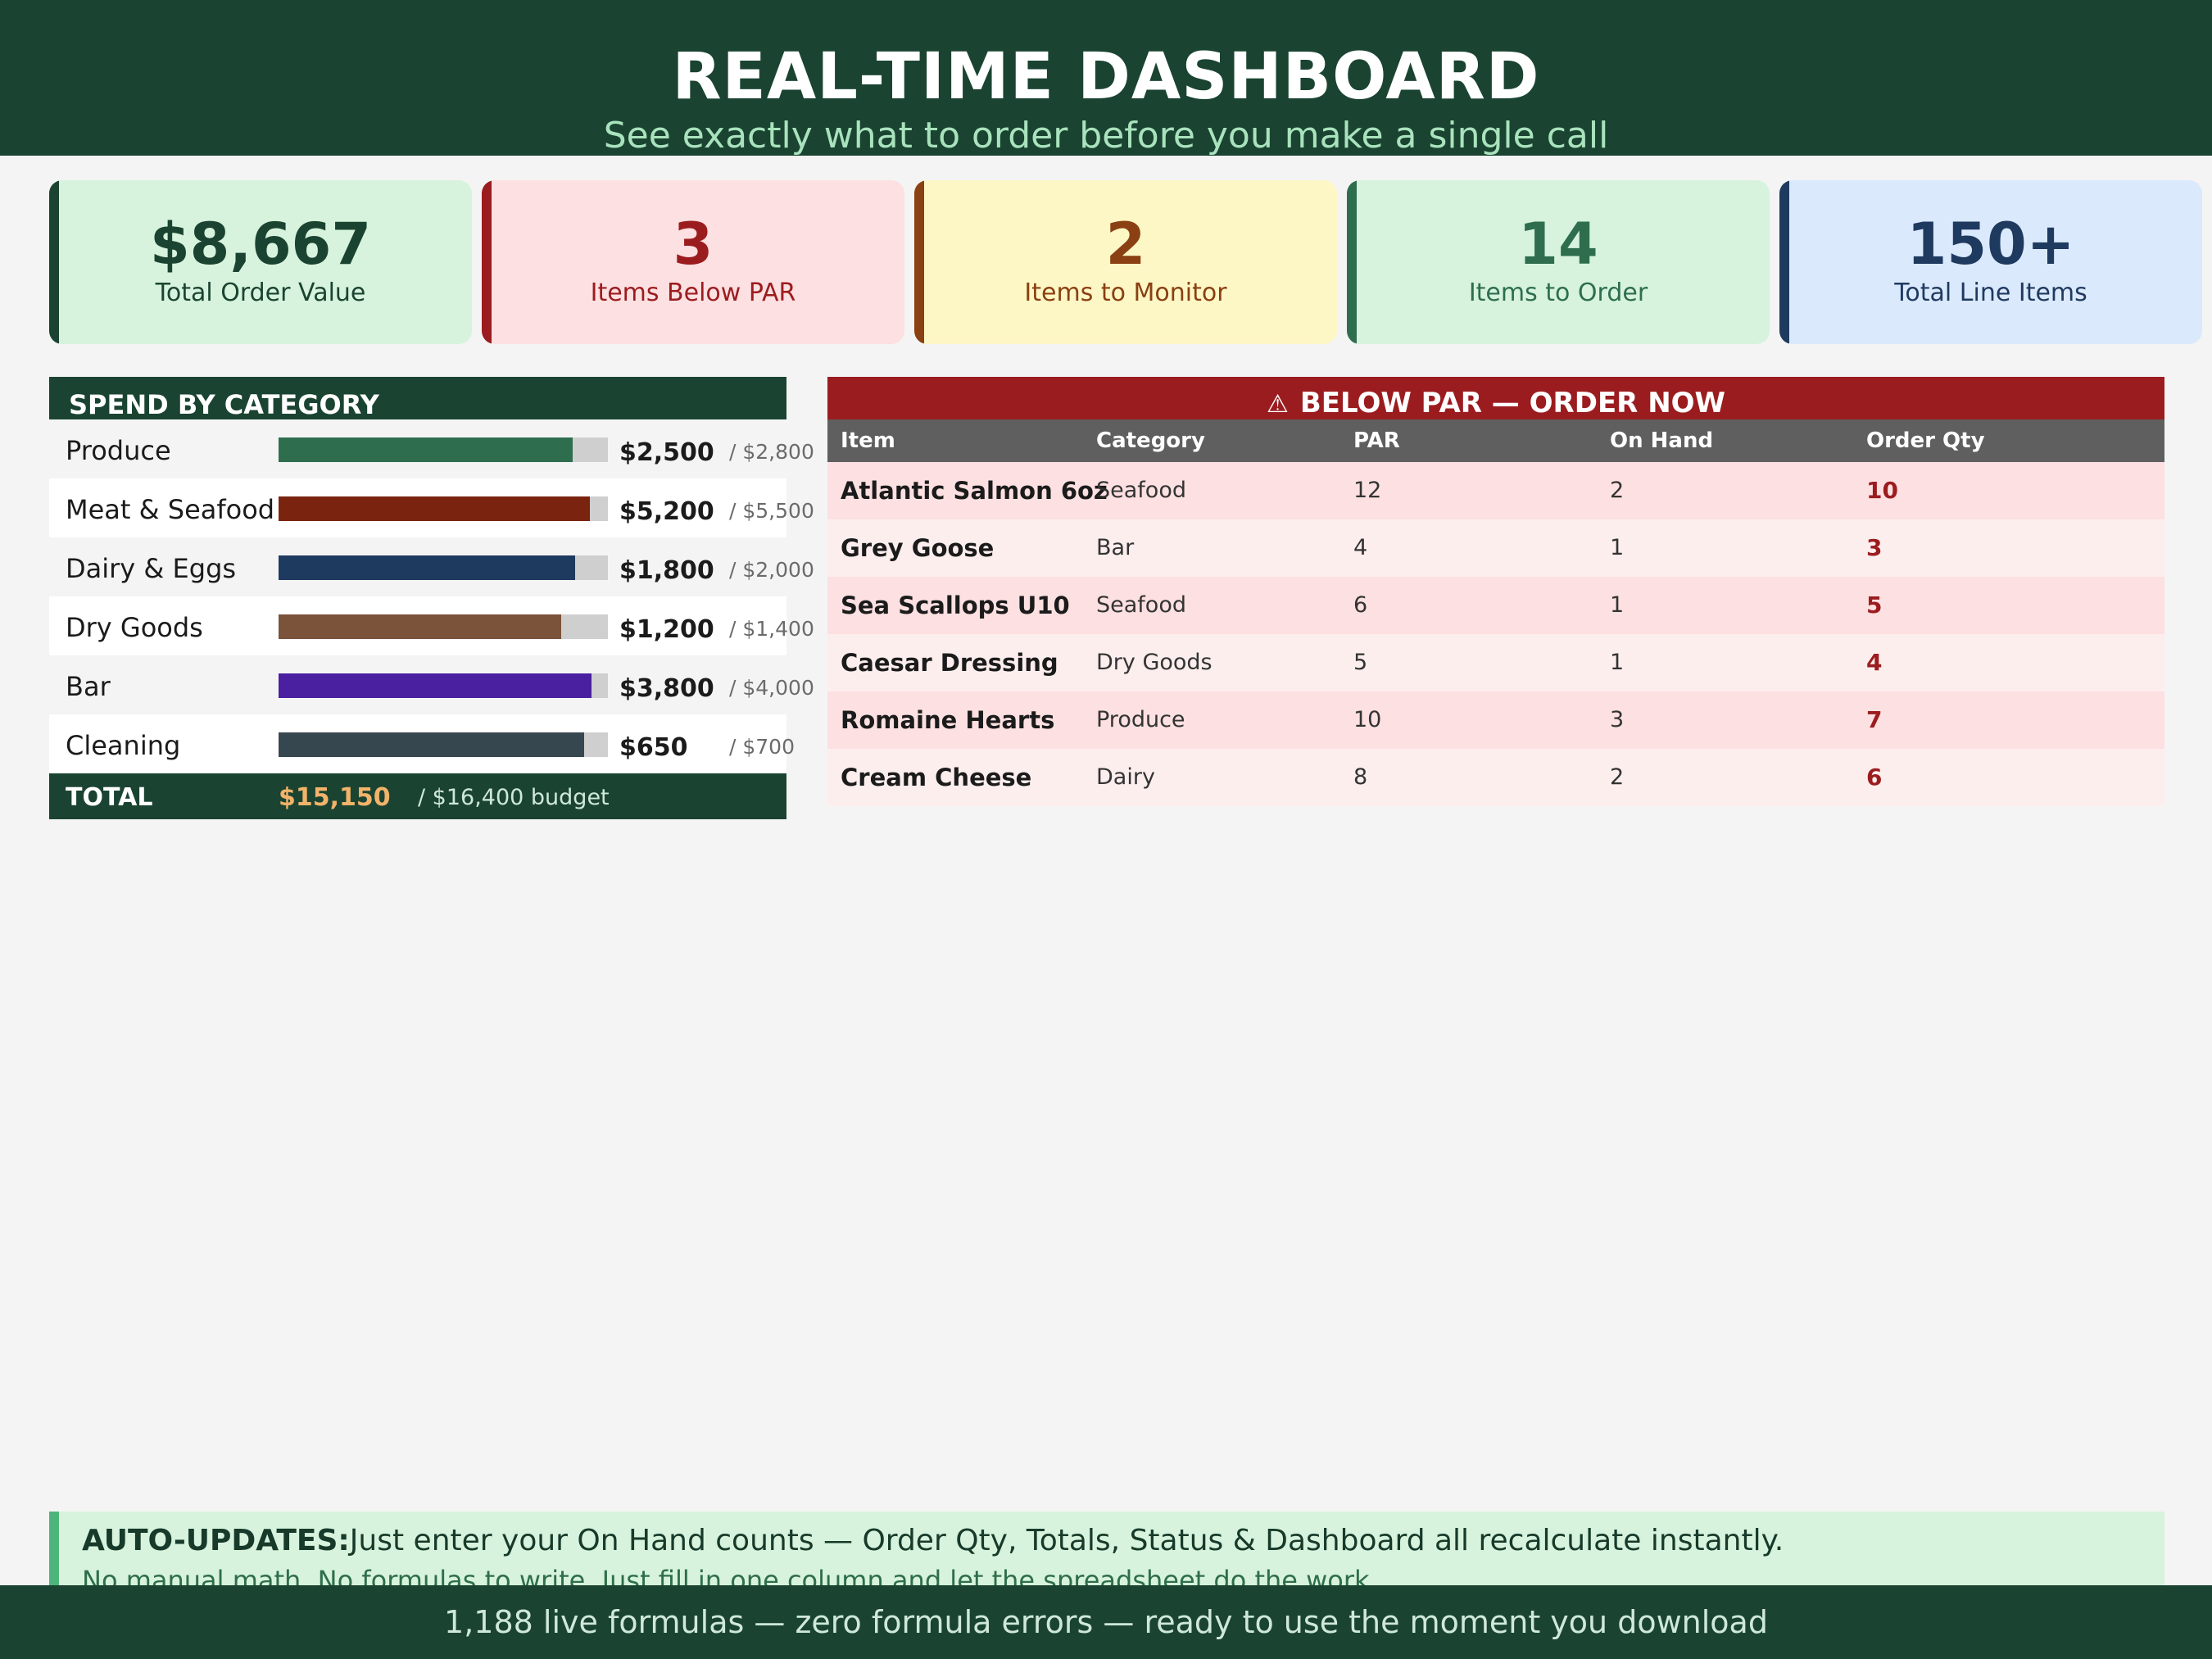 The image size is (2212, 1659). I want to click on category-amount: $2,500, so click(666, 452).